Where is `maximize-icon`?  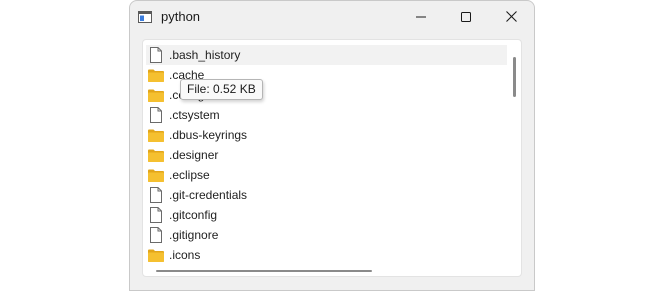
maximize-icon is located at coordinates (466, 16).